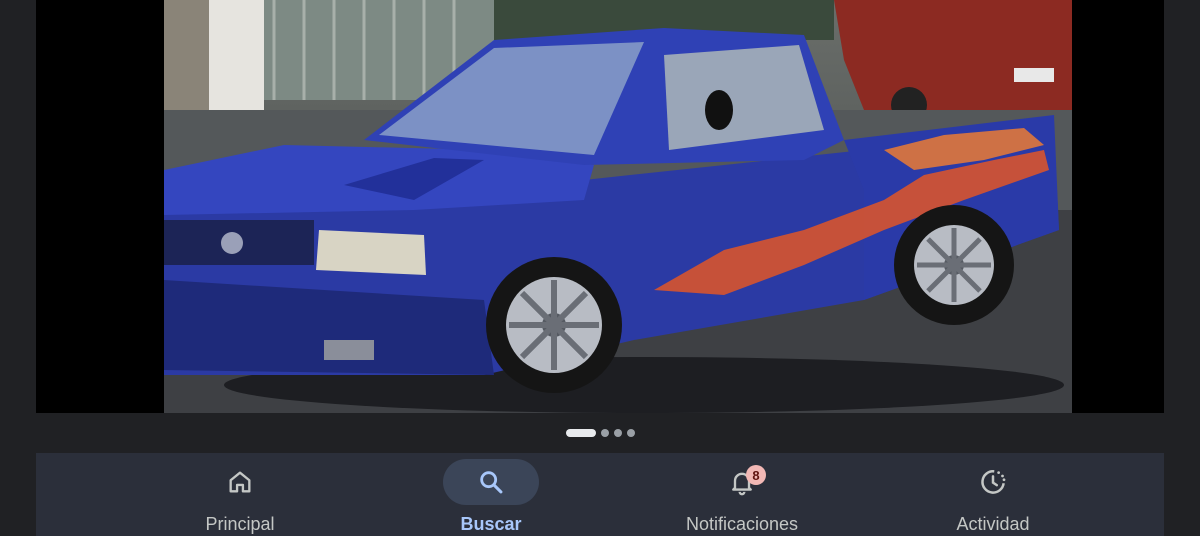  What do you see at coordinates (580, 433) in the screenshot?
I see `carousel-dot-active` at bounding box center [580, 433].